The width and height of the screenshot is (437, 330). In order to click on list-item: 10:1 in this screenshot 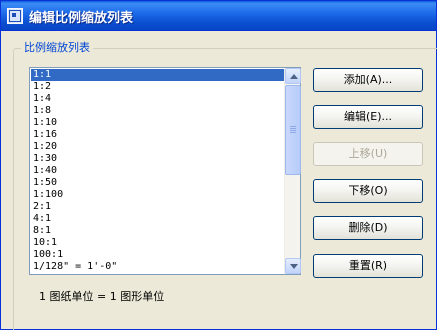, I will do `click(157, 243)`.